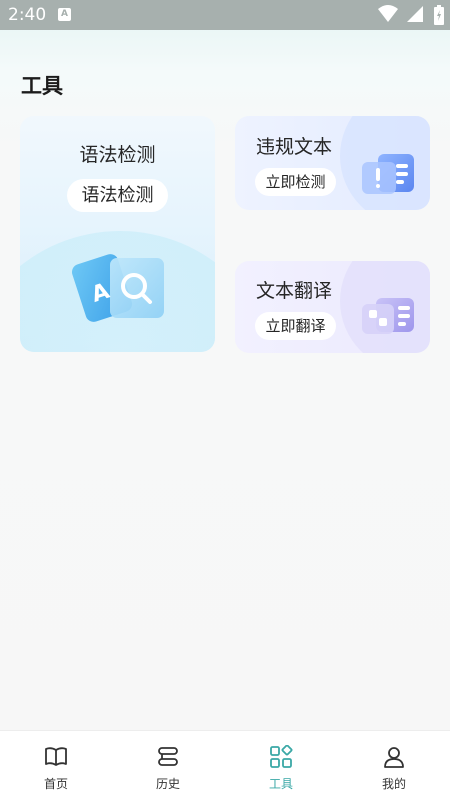  I want to click on page-title: 工具, so click(42, 86).